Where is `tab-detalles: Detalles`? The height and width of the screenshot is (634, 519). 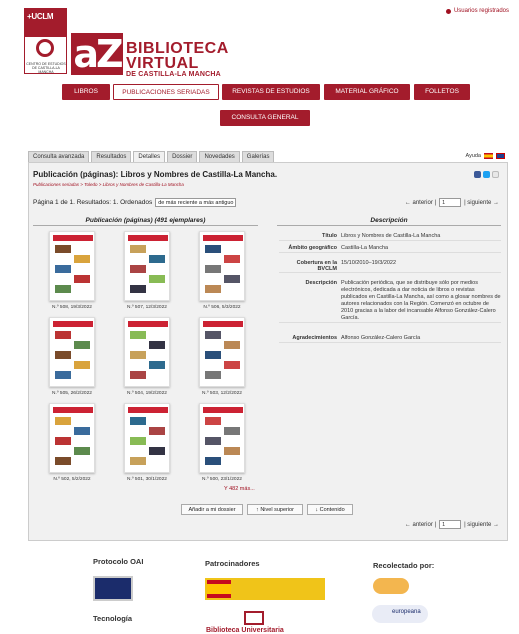 tab-detalles: Detalles is located at coordinates (149, 156).